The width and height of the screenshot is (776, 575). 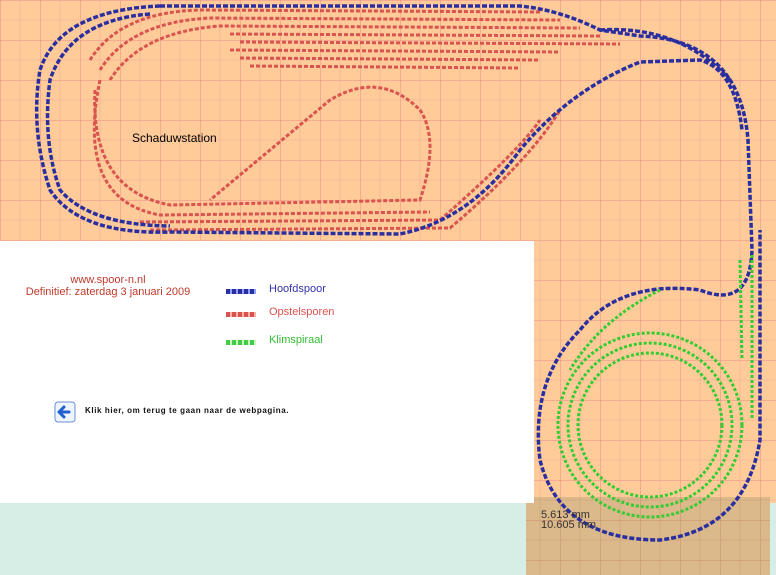 I want to click on schaduwstation-label: Schaduwstation, so click(x=174, y=138).